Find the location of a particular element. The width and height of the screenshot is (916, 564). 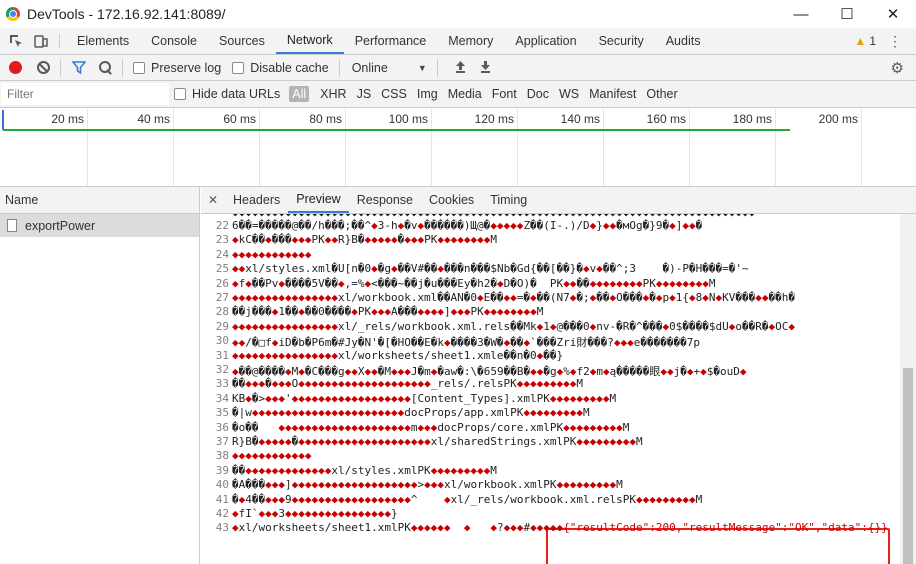

line-number: 25 is located at coordinates (222, 269).